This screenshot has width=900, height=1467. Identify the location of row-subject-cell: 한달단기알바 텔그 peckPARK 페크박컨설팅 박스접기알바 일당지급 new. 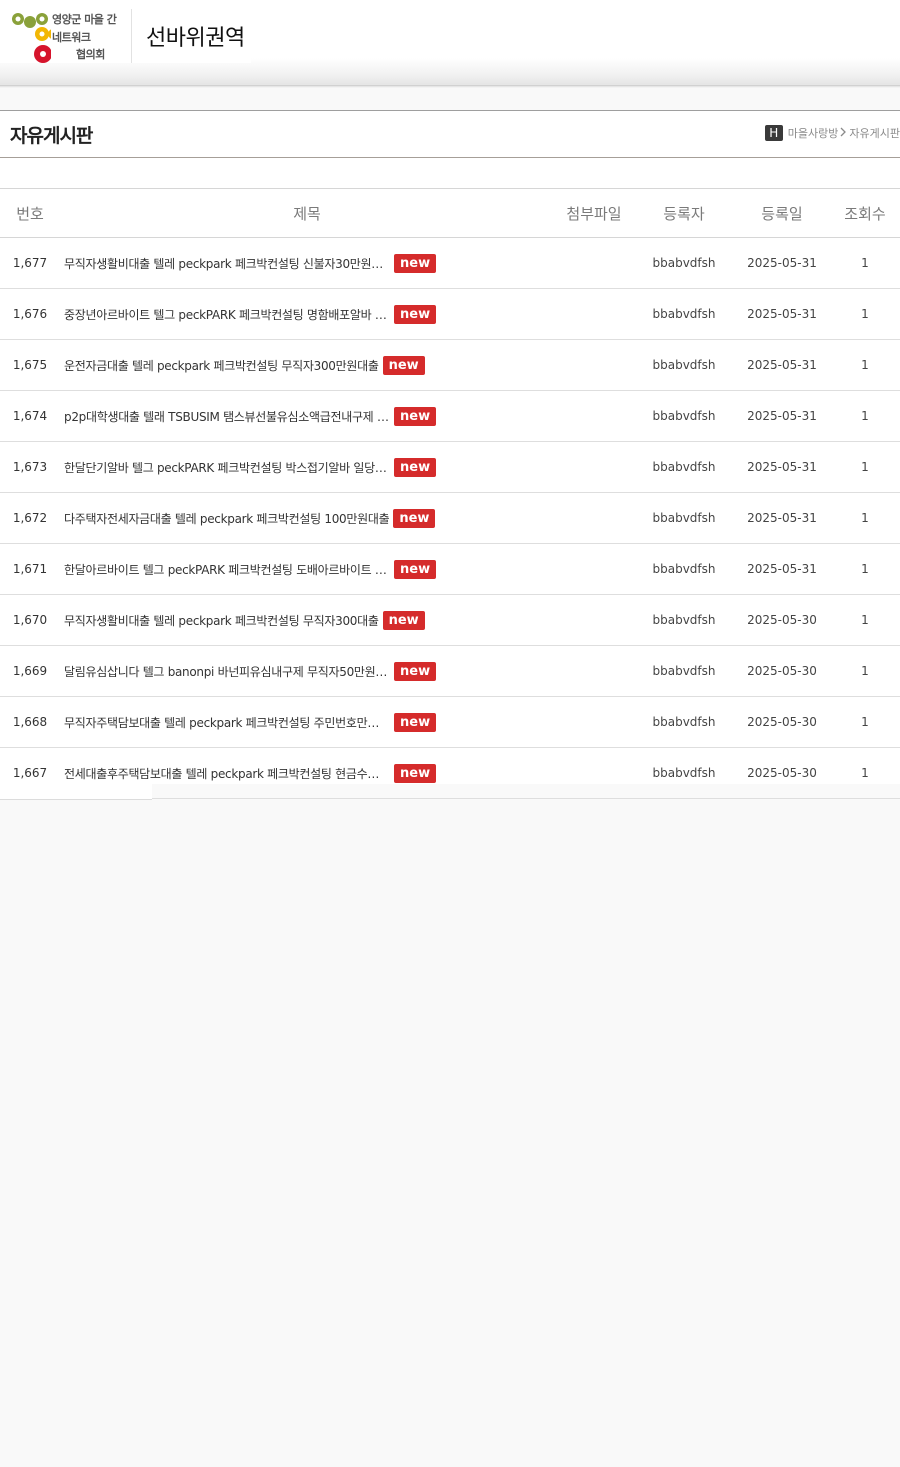
(307, 467).